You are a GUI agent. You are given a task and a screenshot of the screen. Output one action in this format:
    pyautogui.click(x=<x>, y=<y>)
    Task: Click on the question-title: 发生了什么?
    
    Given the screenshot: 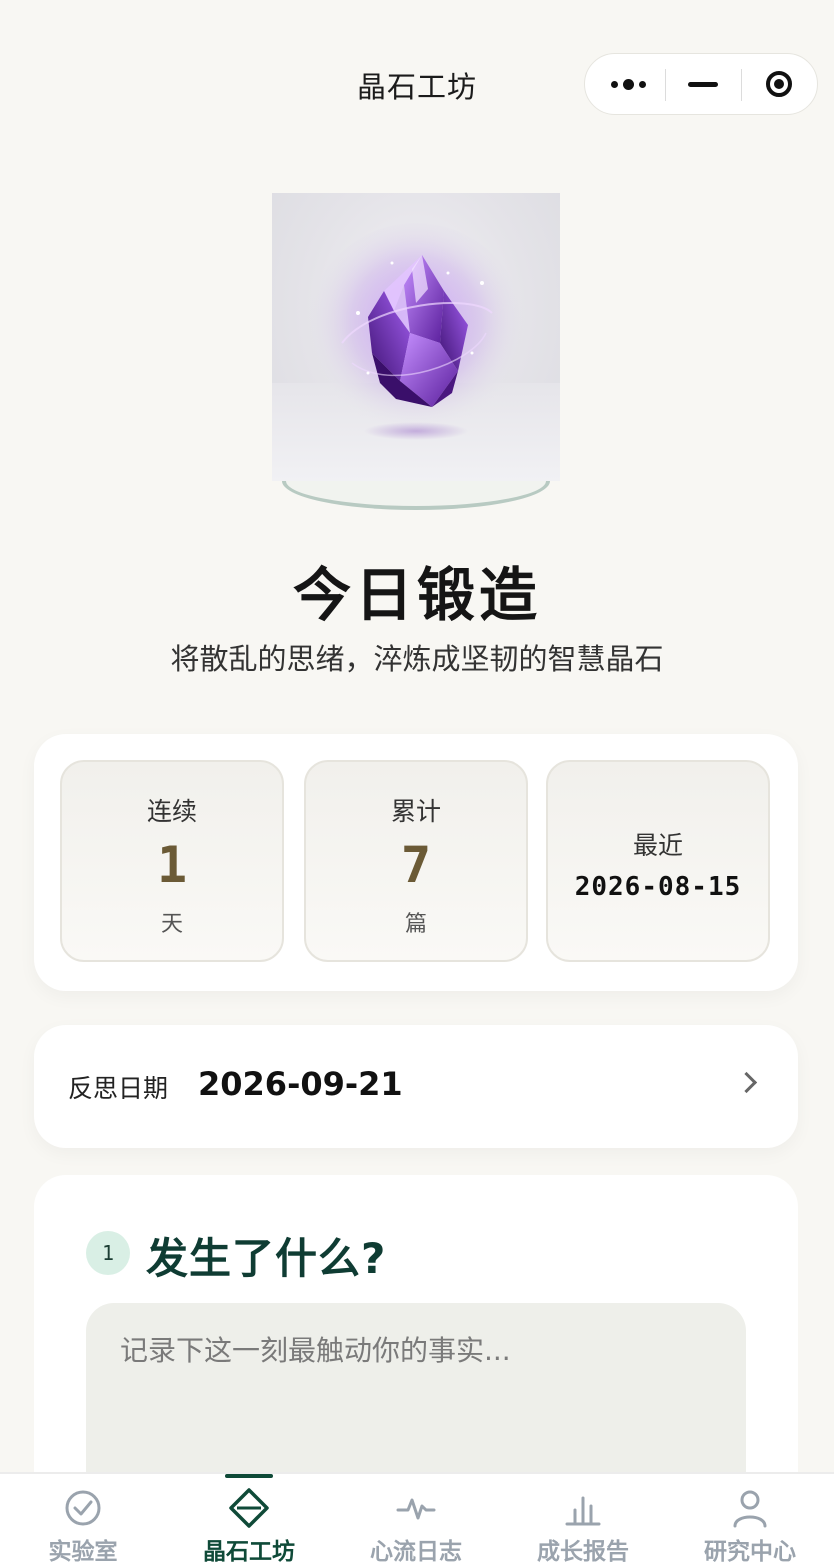 What is the action you would take?
    pyautogui.click(x=266, y=1258)
    